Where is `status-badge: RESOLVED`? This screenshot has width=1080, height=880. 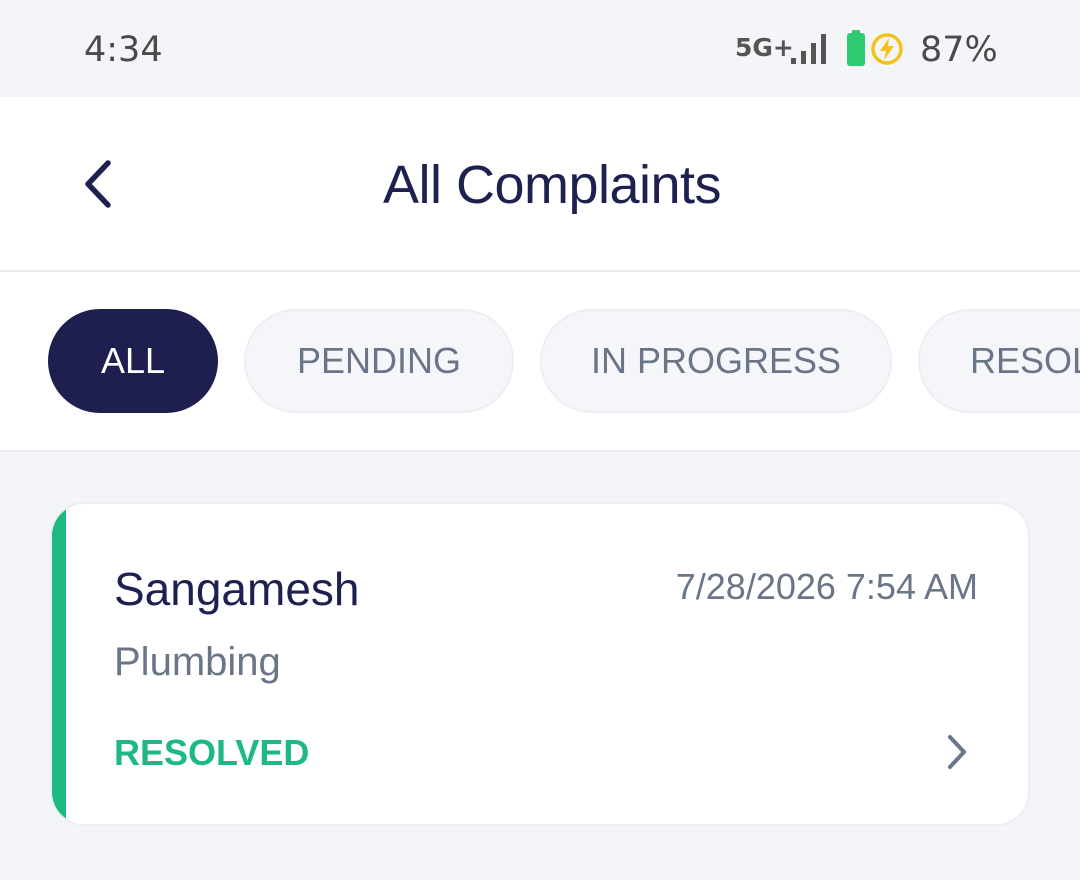
status-badge: RESOLVED is located at coordinates (212, 752).